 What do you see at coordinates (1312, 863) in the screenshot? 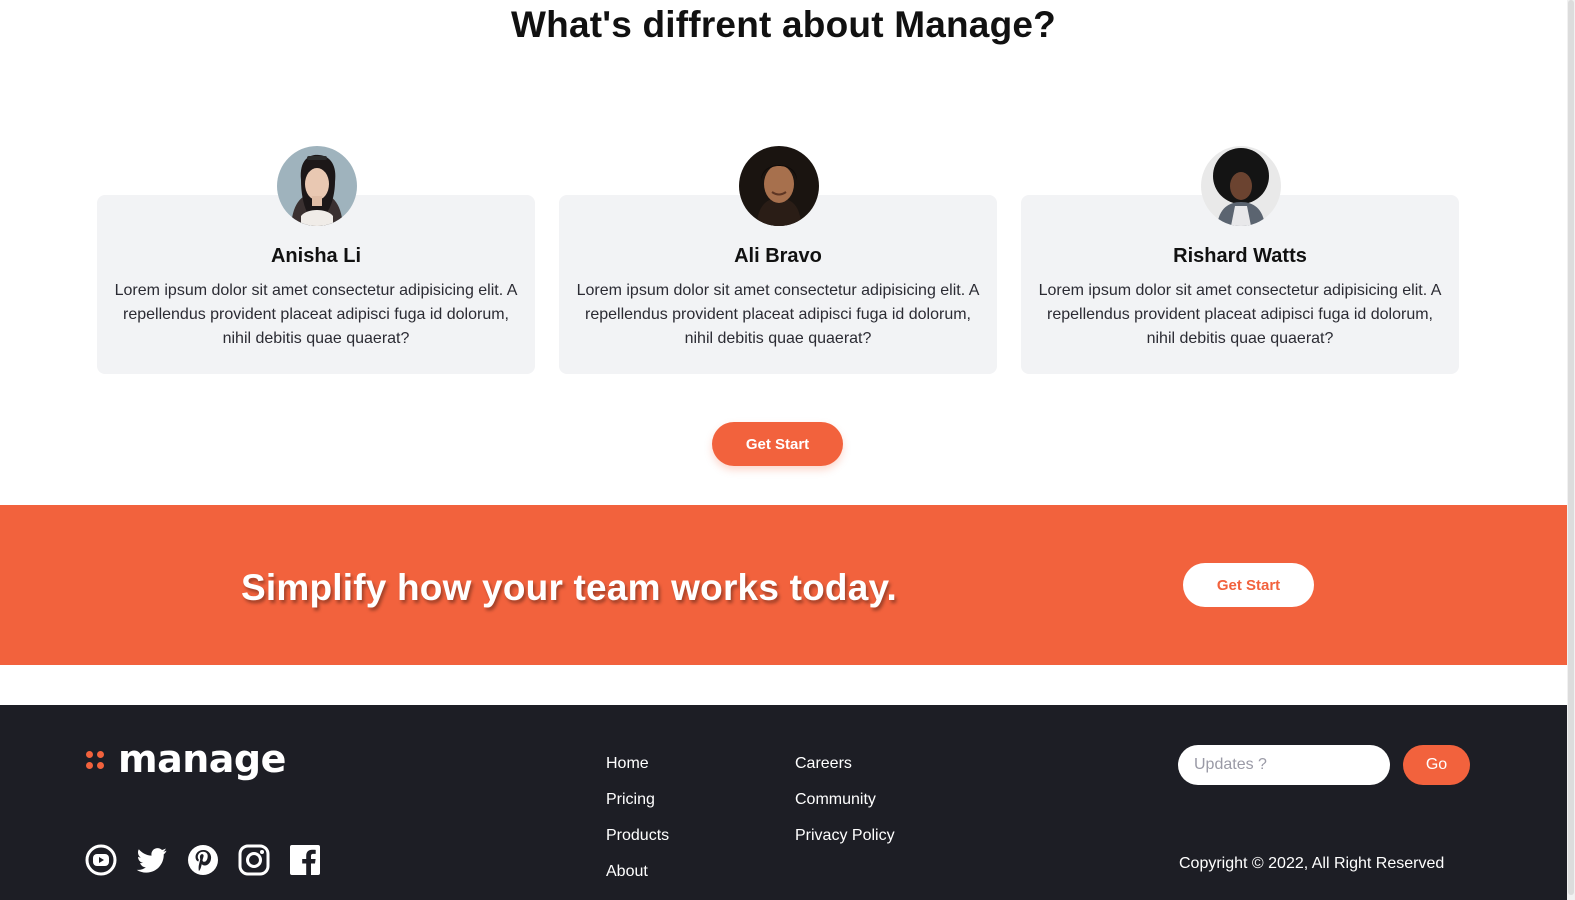
I see `copyright-text: Copyright © 2022, All Right Reserved` at bounding box center [1312, 863].